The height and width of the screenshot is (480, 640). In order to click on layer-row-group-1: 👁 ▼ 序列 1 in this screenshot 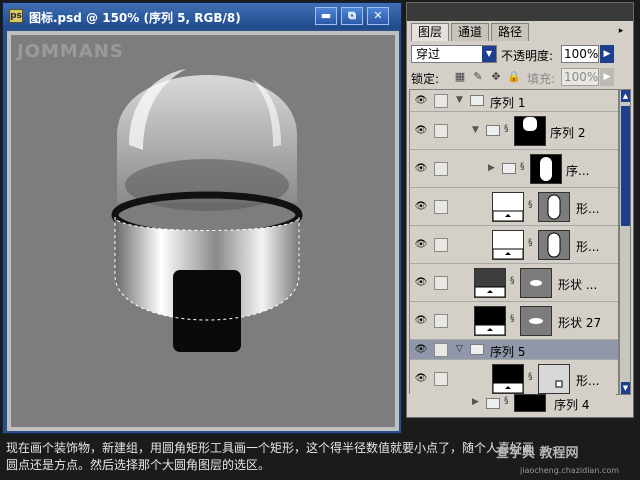, I will do `click(514, 101)`.